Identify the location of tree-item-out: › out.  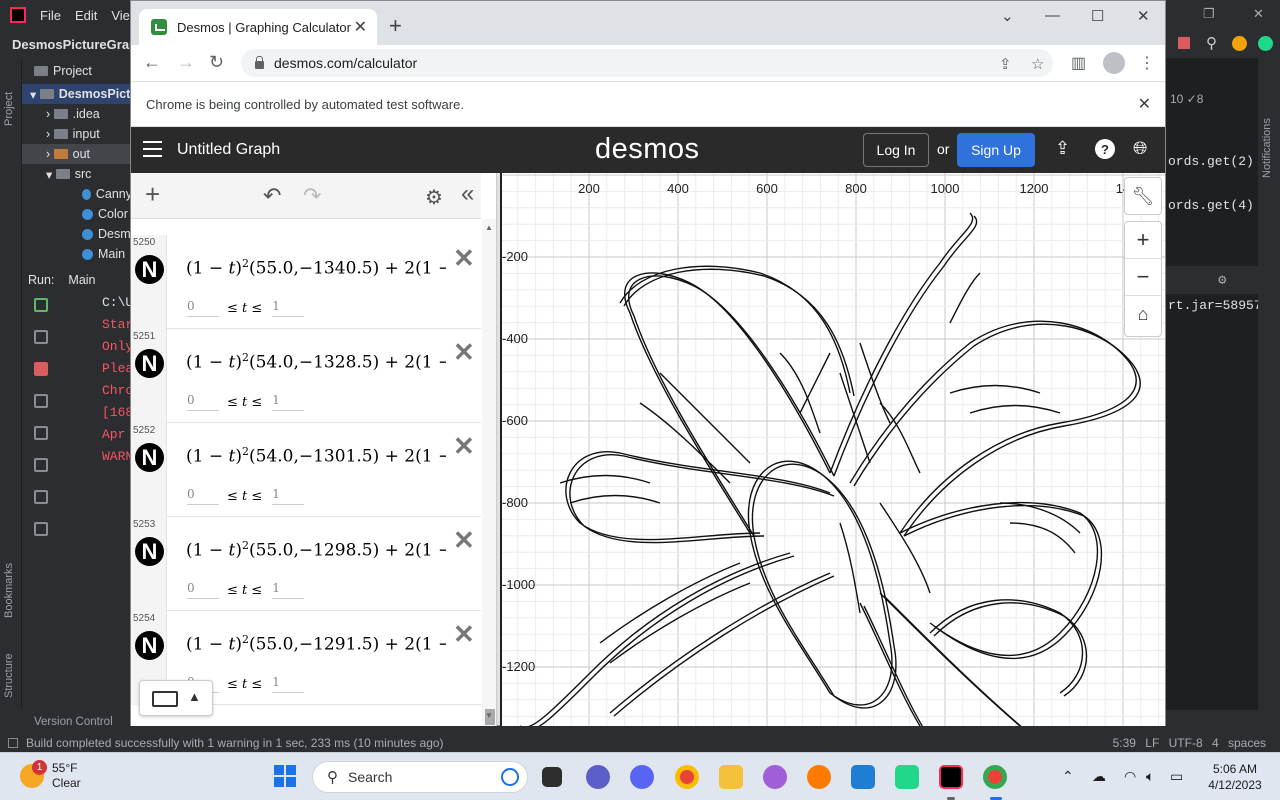
(77, 154).